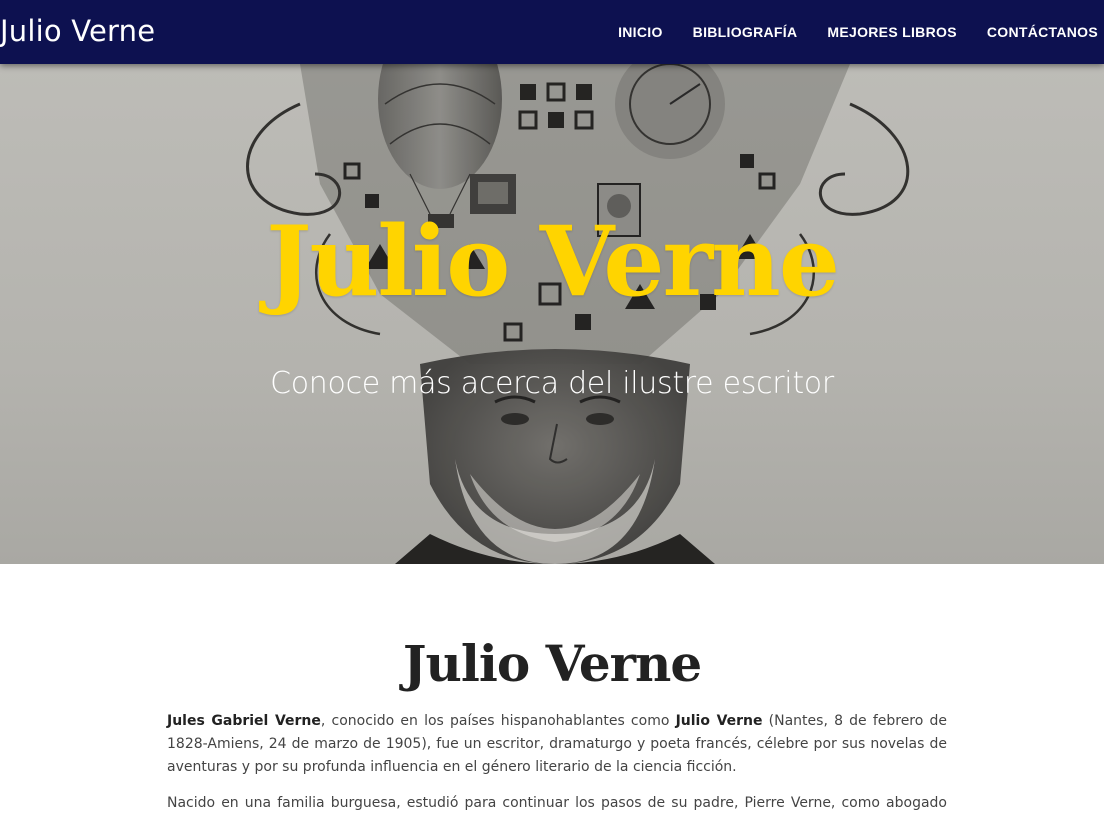 This screenshot has width=1104, height=822. I want to click on brand-logo-link: Julio Verne, so click(77, 31).